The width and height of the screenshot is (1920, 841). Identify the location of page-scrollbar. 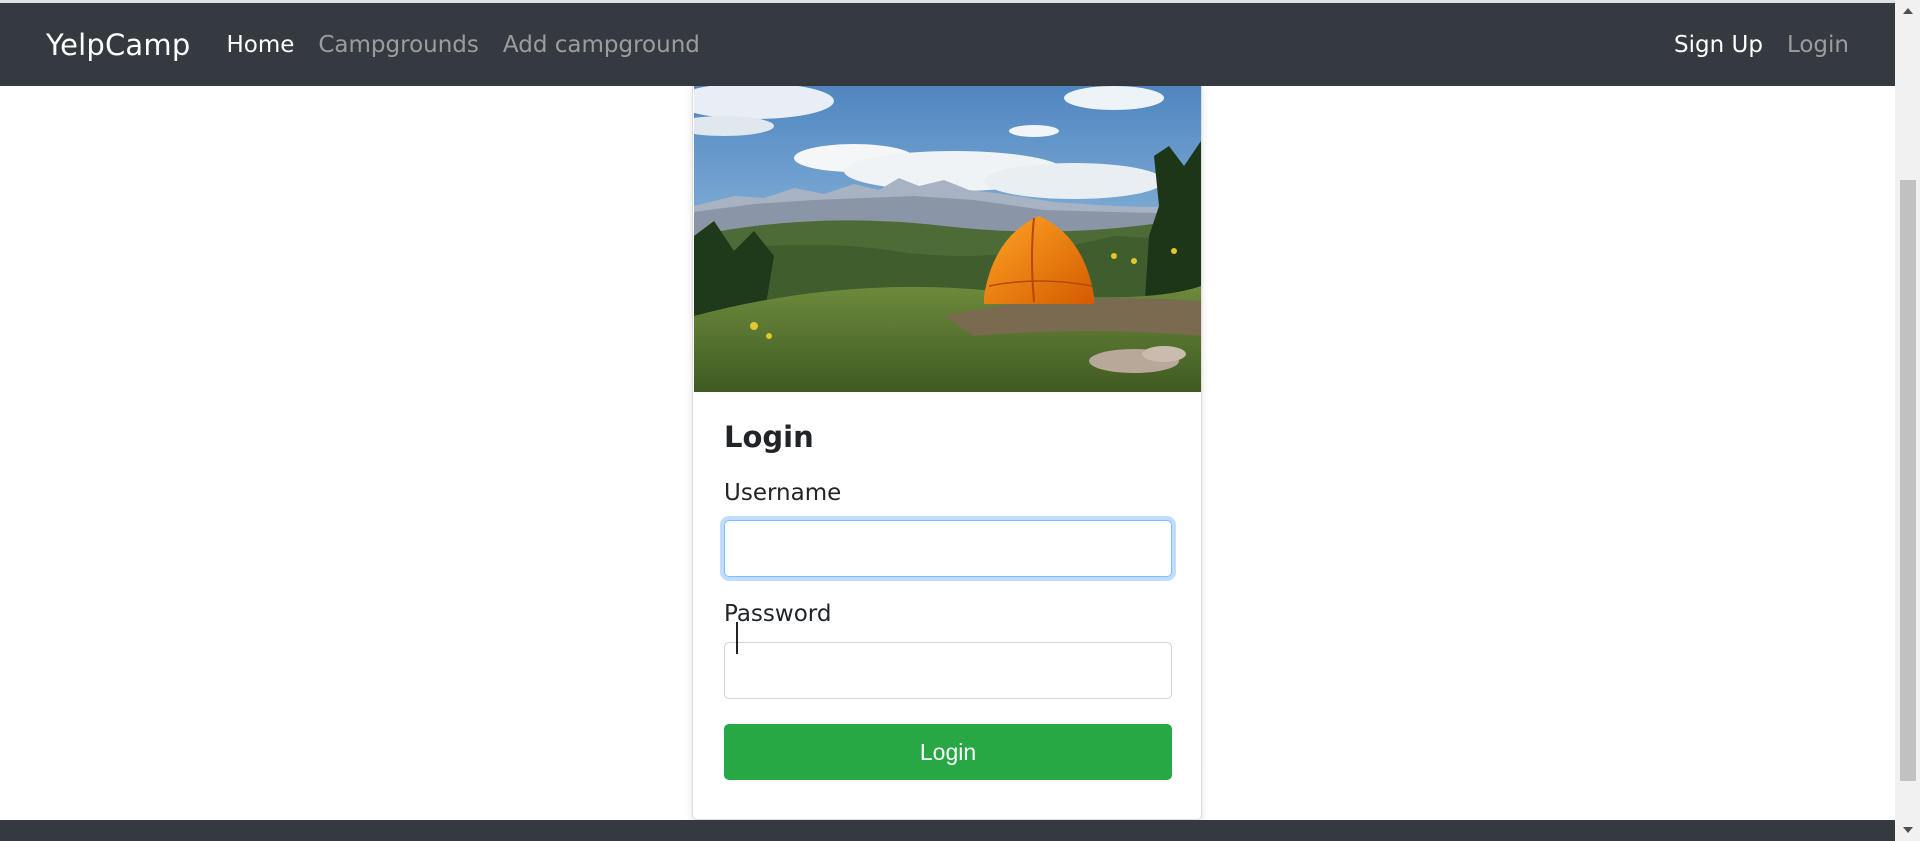
(1907, 420).